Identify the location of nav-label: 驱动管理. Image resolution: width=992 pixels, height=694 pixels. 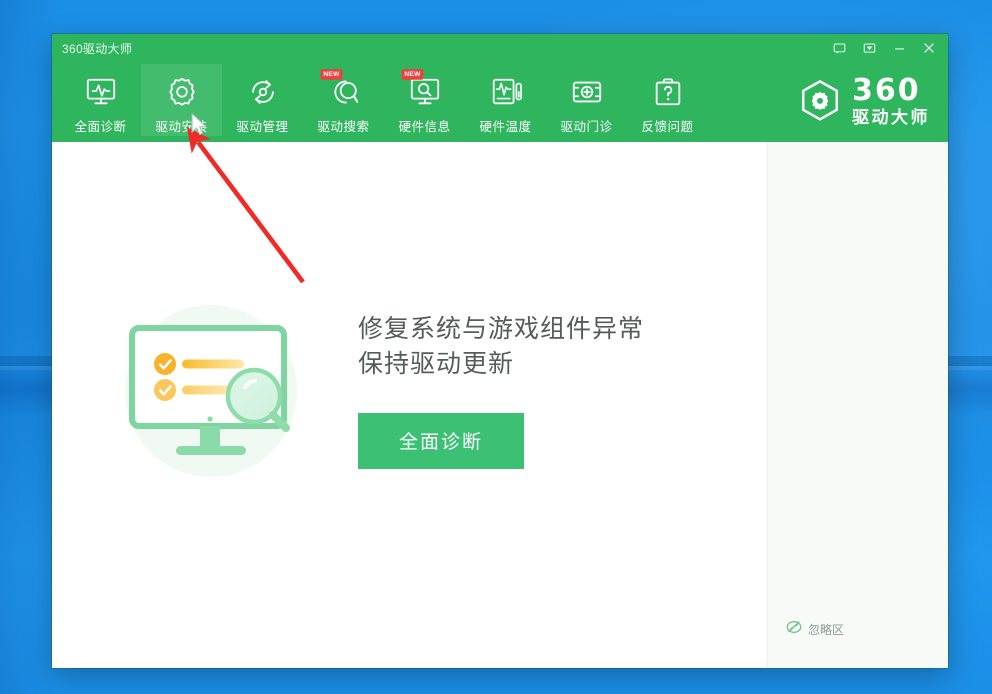
(262, 127).